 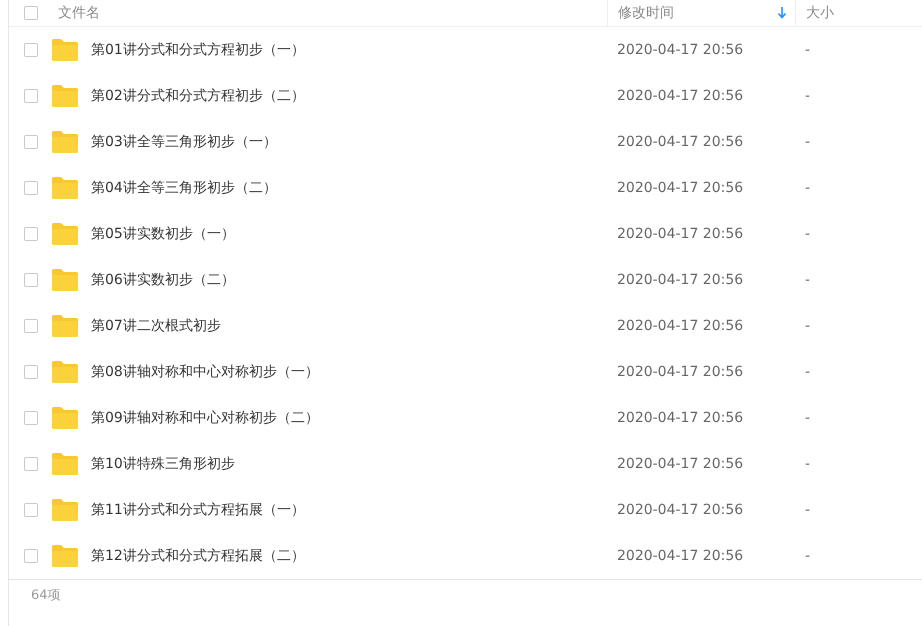 What do you see at coordinates (198, 556) in the screenshot?
I see `file-name: 第12讲分式和分式方程拓展（二）` at bounding box center [198, 556].